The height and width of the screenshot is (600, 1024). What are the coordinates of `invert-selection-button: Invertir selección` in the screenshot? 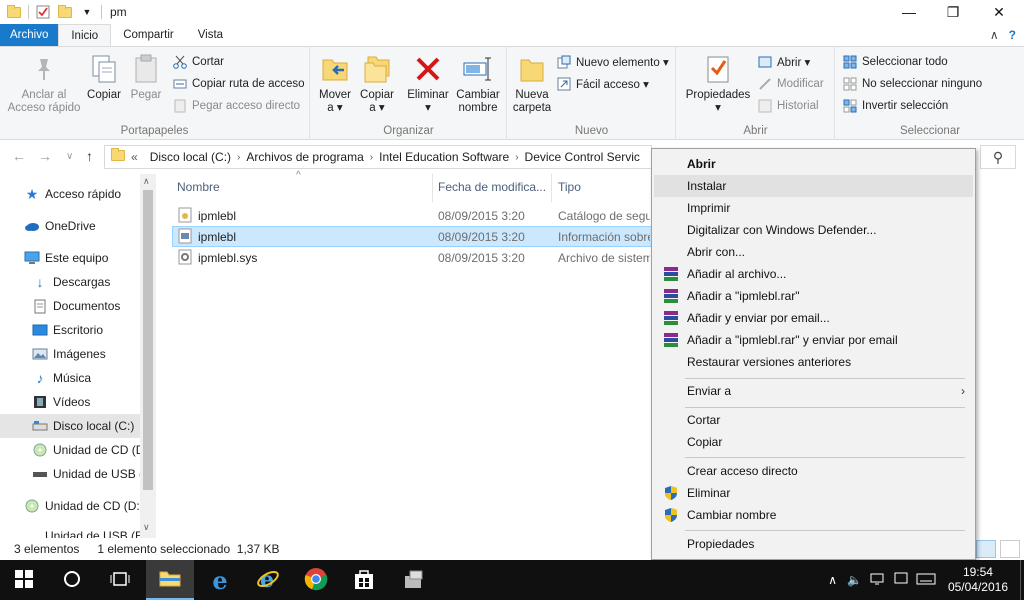 It's located at (895, 106).